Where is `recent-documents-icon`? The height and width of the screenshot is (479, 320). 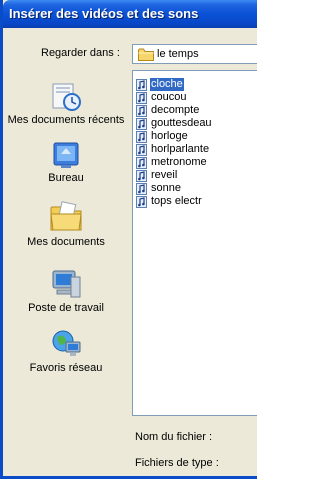 recent-documents-icon is located at coordinates (66, 97).